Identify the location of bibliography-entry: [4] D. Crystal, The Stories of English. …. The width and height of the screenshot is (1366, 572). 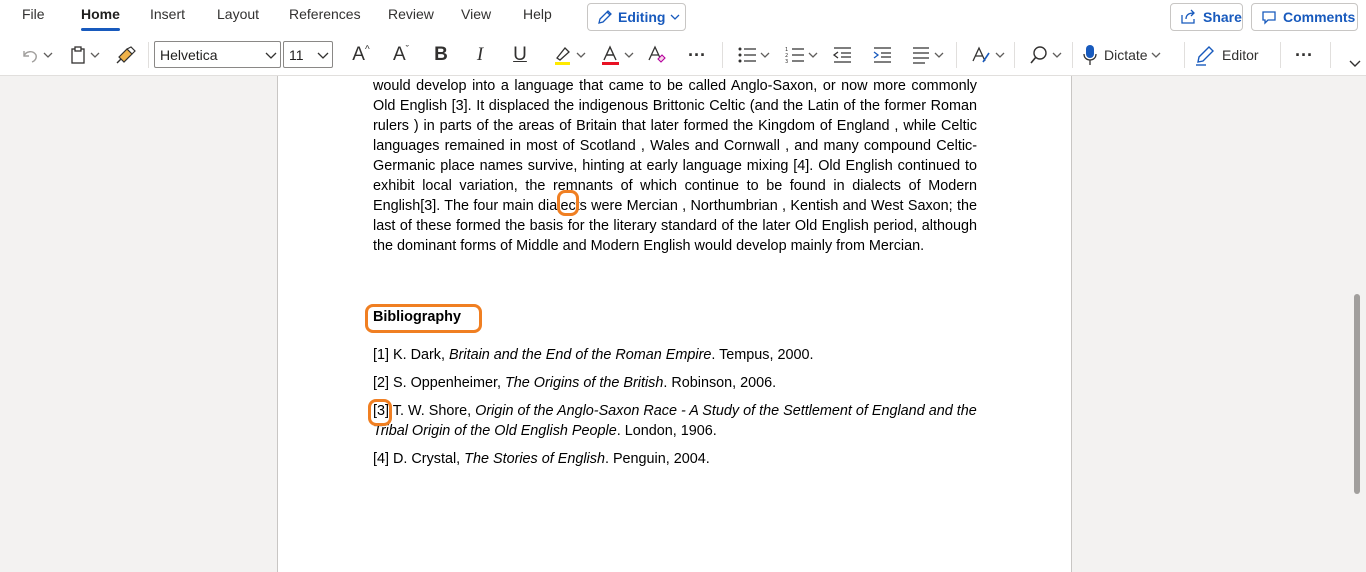
(675, 459).